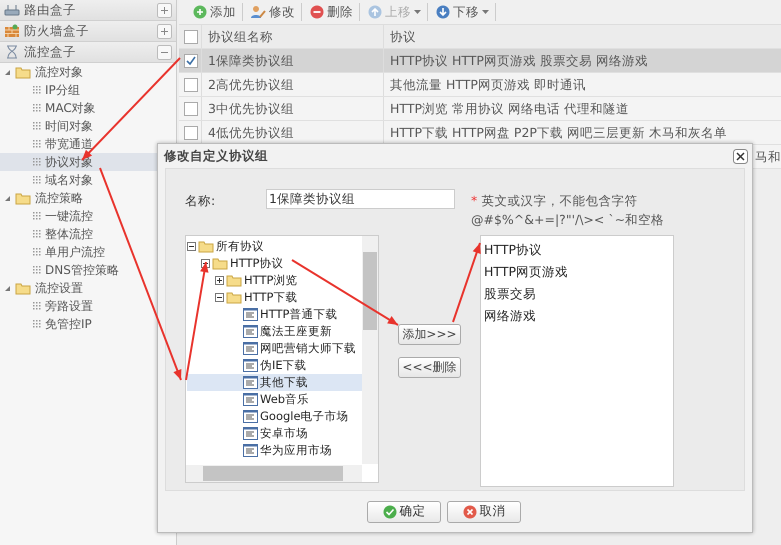 The height and width of the screenshot is (545, 781). Describe the element at coordinates (292, 36) in the screenshot. I see `column-header: 协议组名称` at that location.